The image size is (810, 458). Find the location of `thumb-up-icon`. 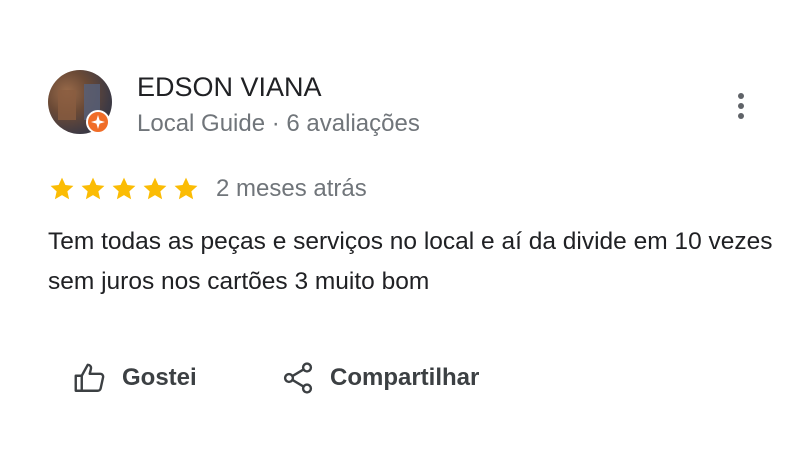

thumb-up-icon is located at coordinates (89, 377).